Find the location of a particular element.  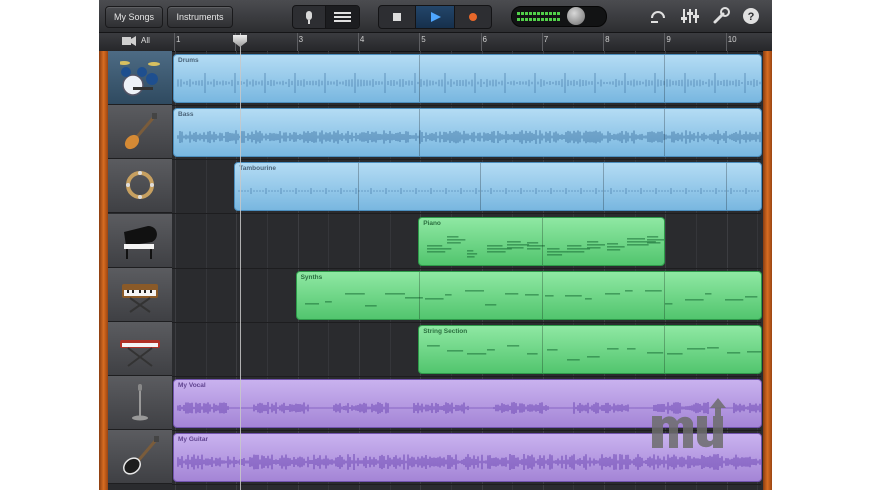

stop-button is located at coordinates (397, 17).